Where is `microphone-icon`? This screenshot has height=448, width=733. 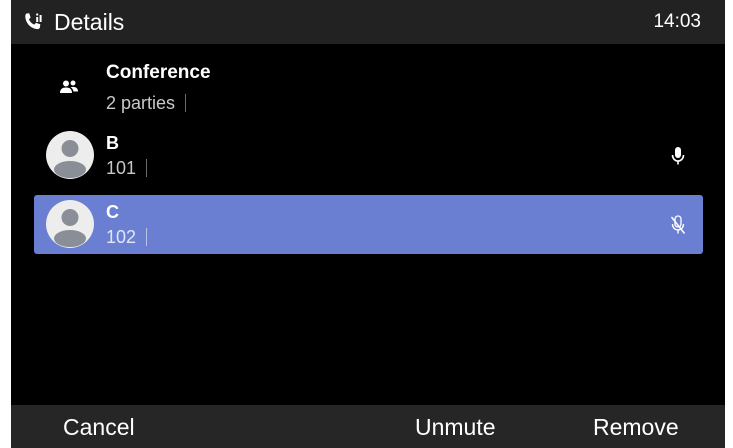 microphone-icon is located at coordinates (678, 156).